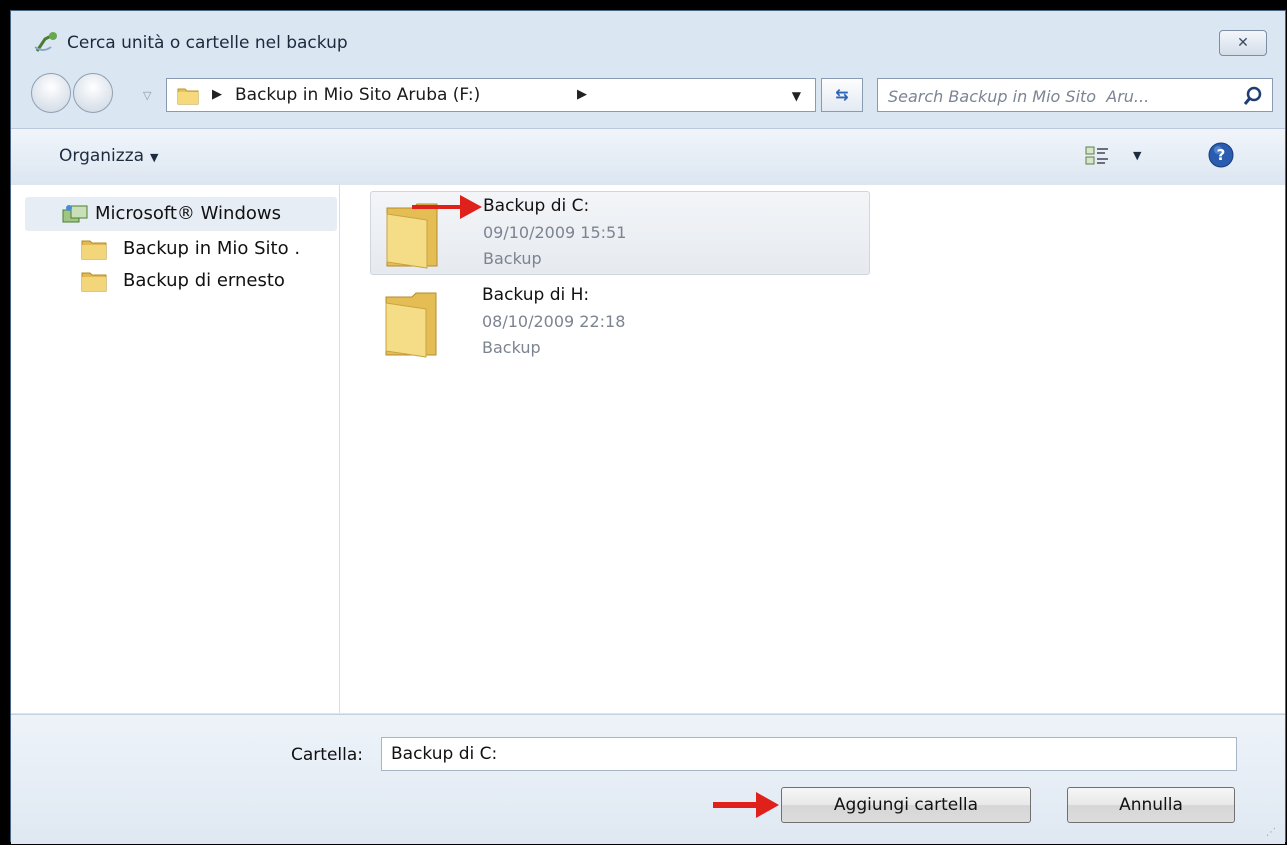 The height and width of the screenshot is (845, 1287). Describe the element at coordinates (648, 157) in the screenshot. I see `command-toolbar: Organizza ▼ ▼ ?` at that location.